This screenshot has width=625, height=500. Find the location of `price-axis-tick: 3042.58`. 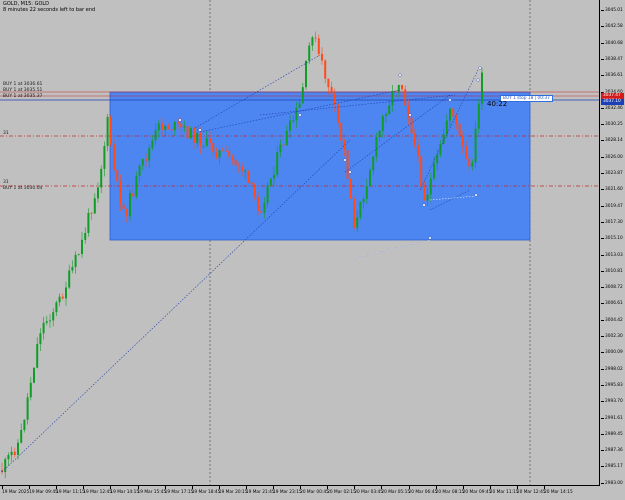

price-axis-tick: 3042.58 is located at coordinates (612, 27).